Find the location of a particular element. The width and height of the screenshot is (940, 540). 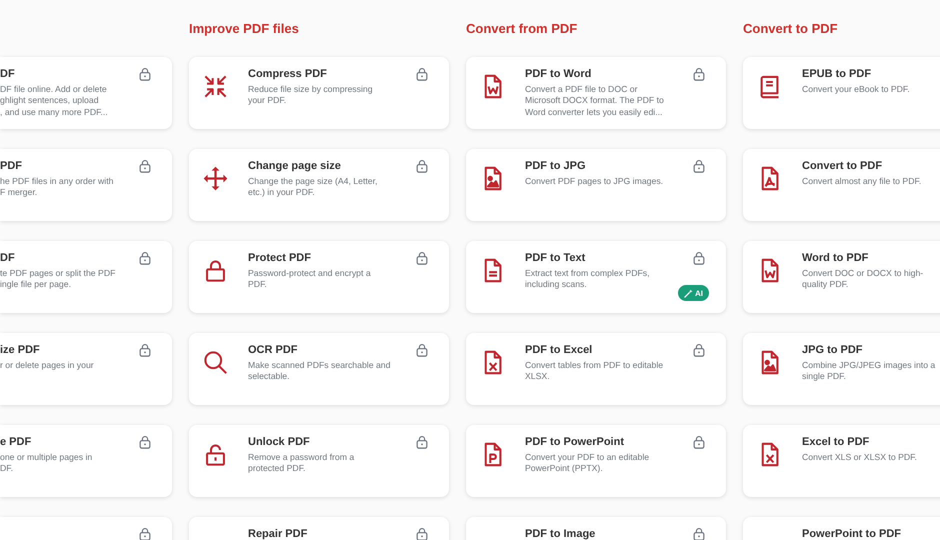

tool-description: Password-protect and encrypt a PDF. is located at coordinates (309, 279).